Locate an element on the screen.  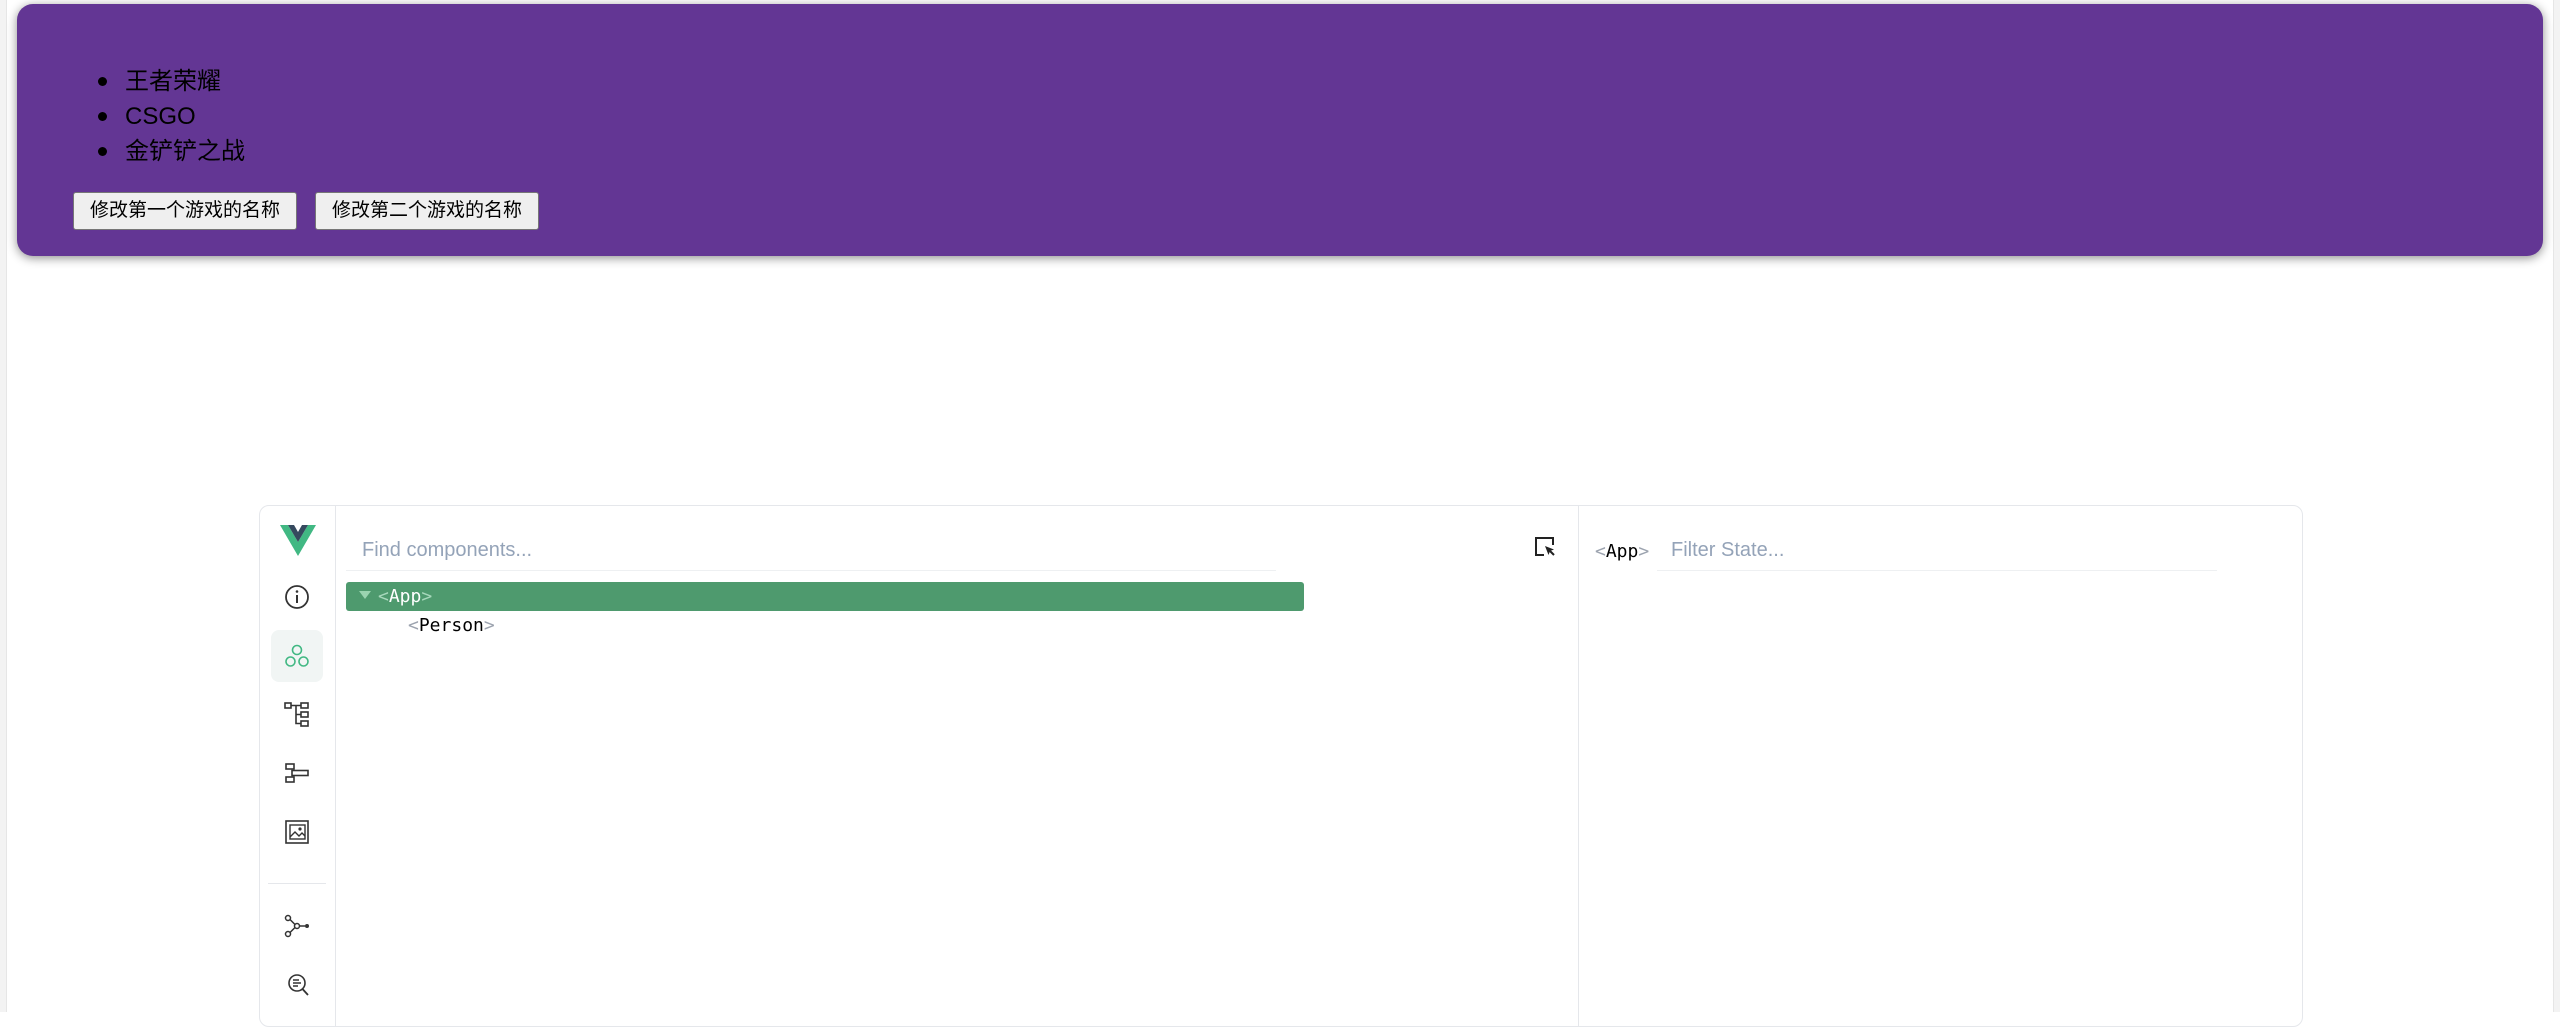
page-edge-left is located at coordinates (3, 506).